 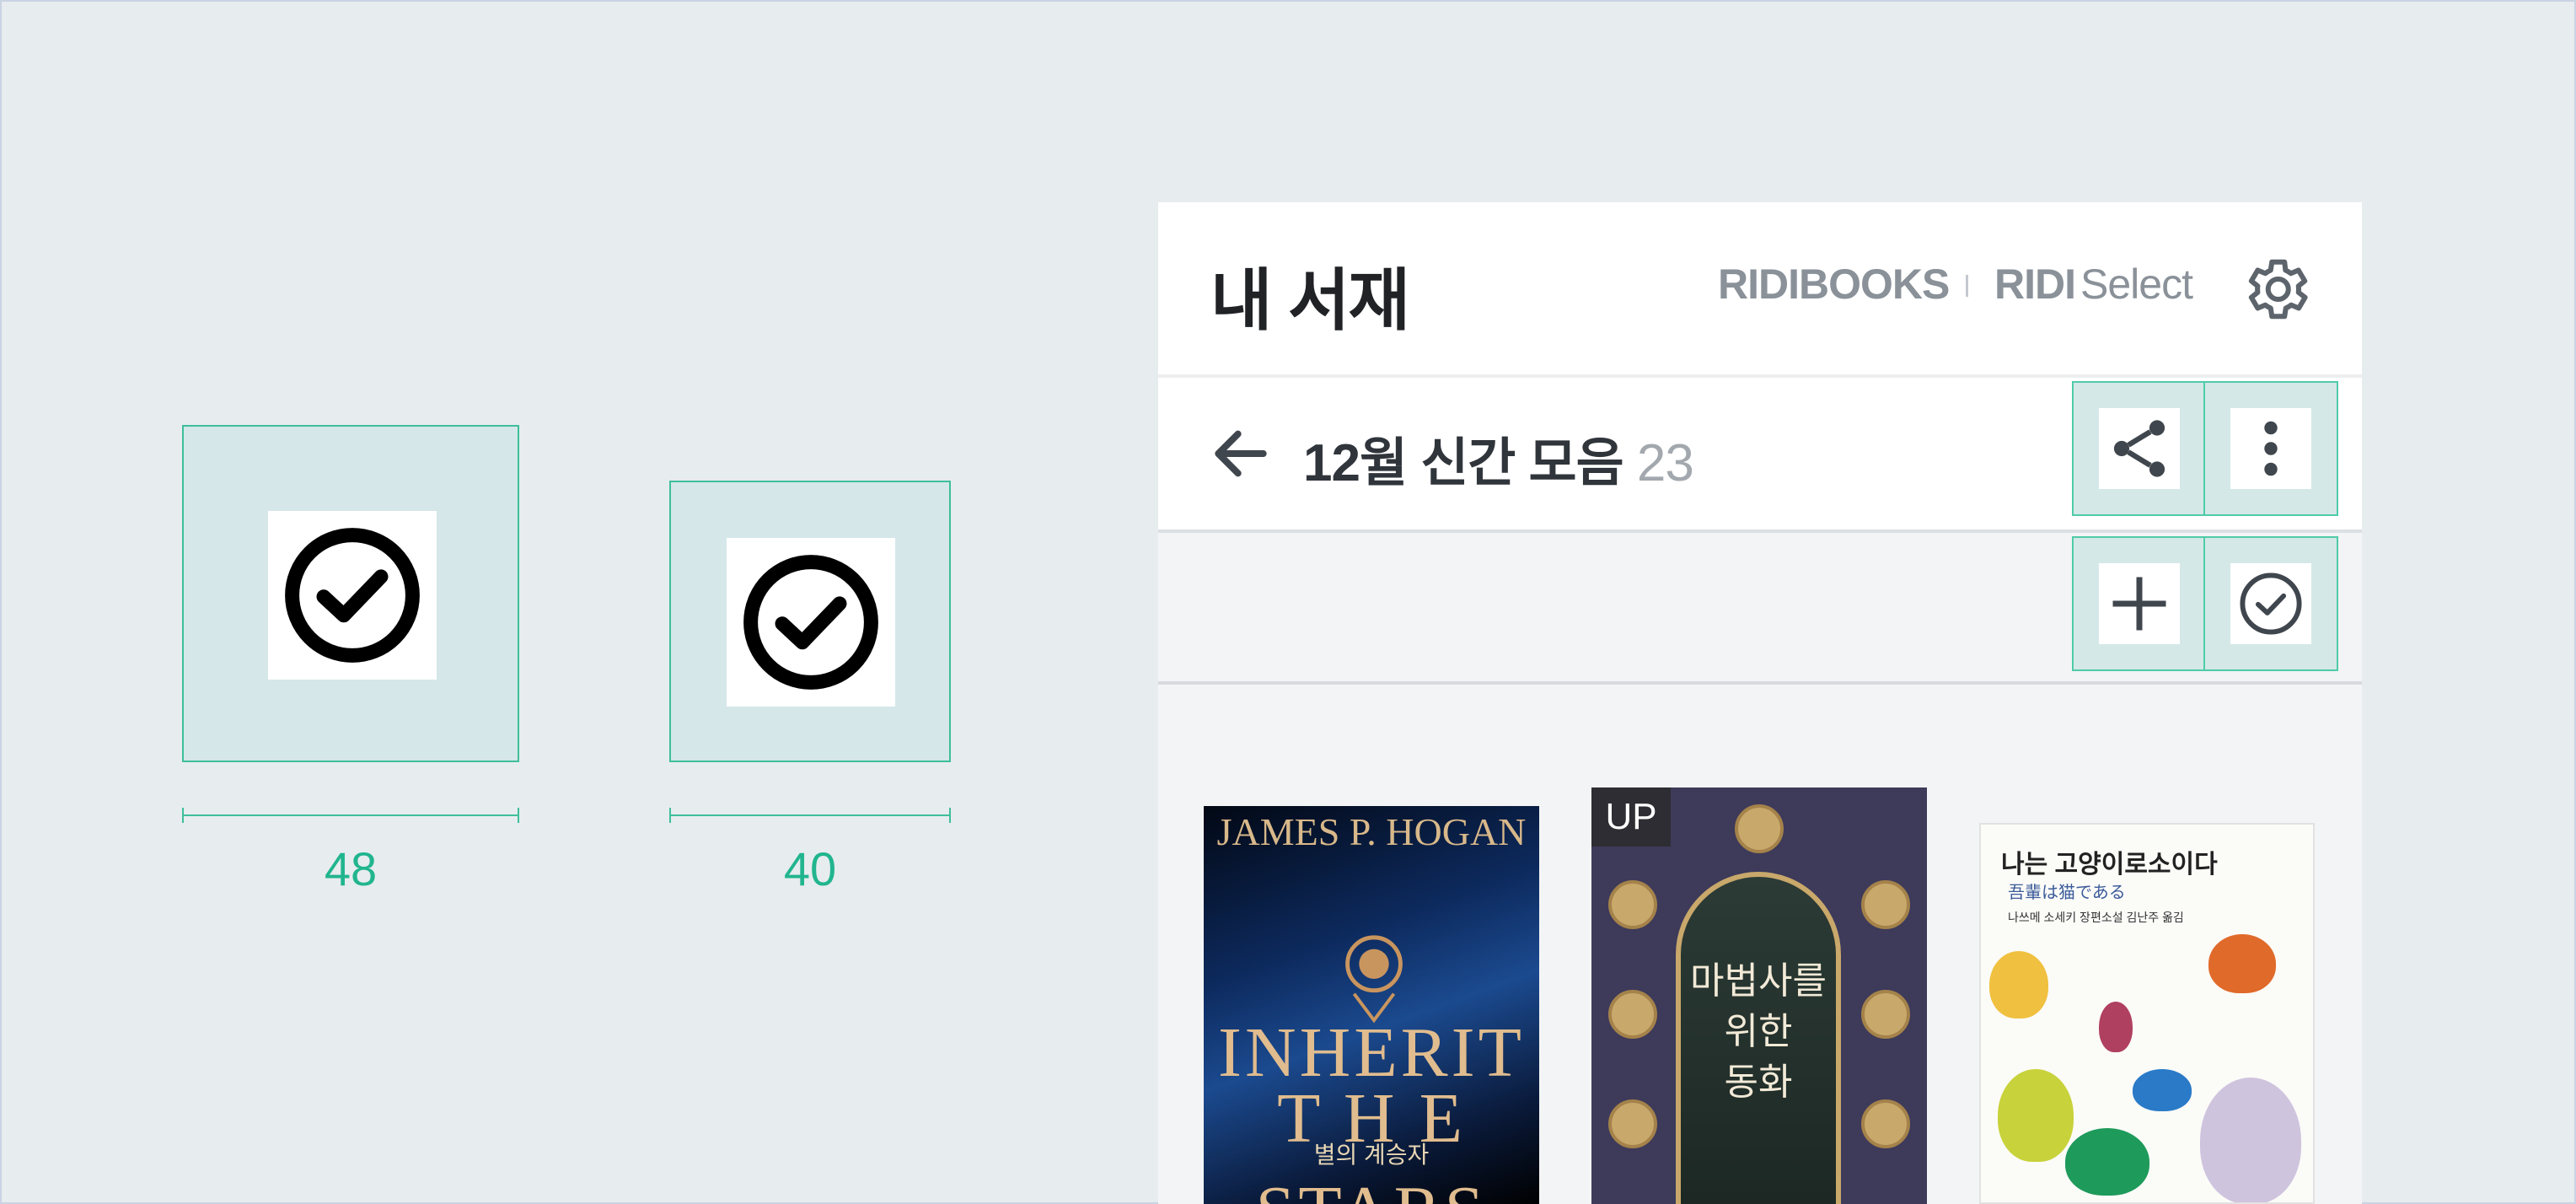 What do you see at coordinates (351, 869) in the screenshot?
I see `dimension-label-48: 48` at bounding box center [351, 869].